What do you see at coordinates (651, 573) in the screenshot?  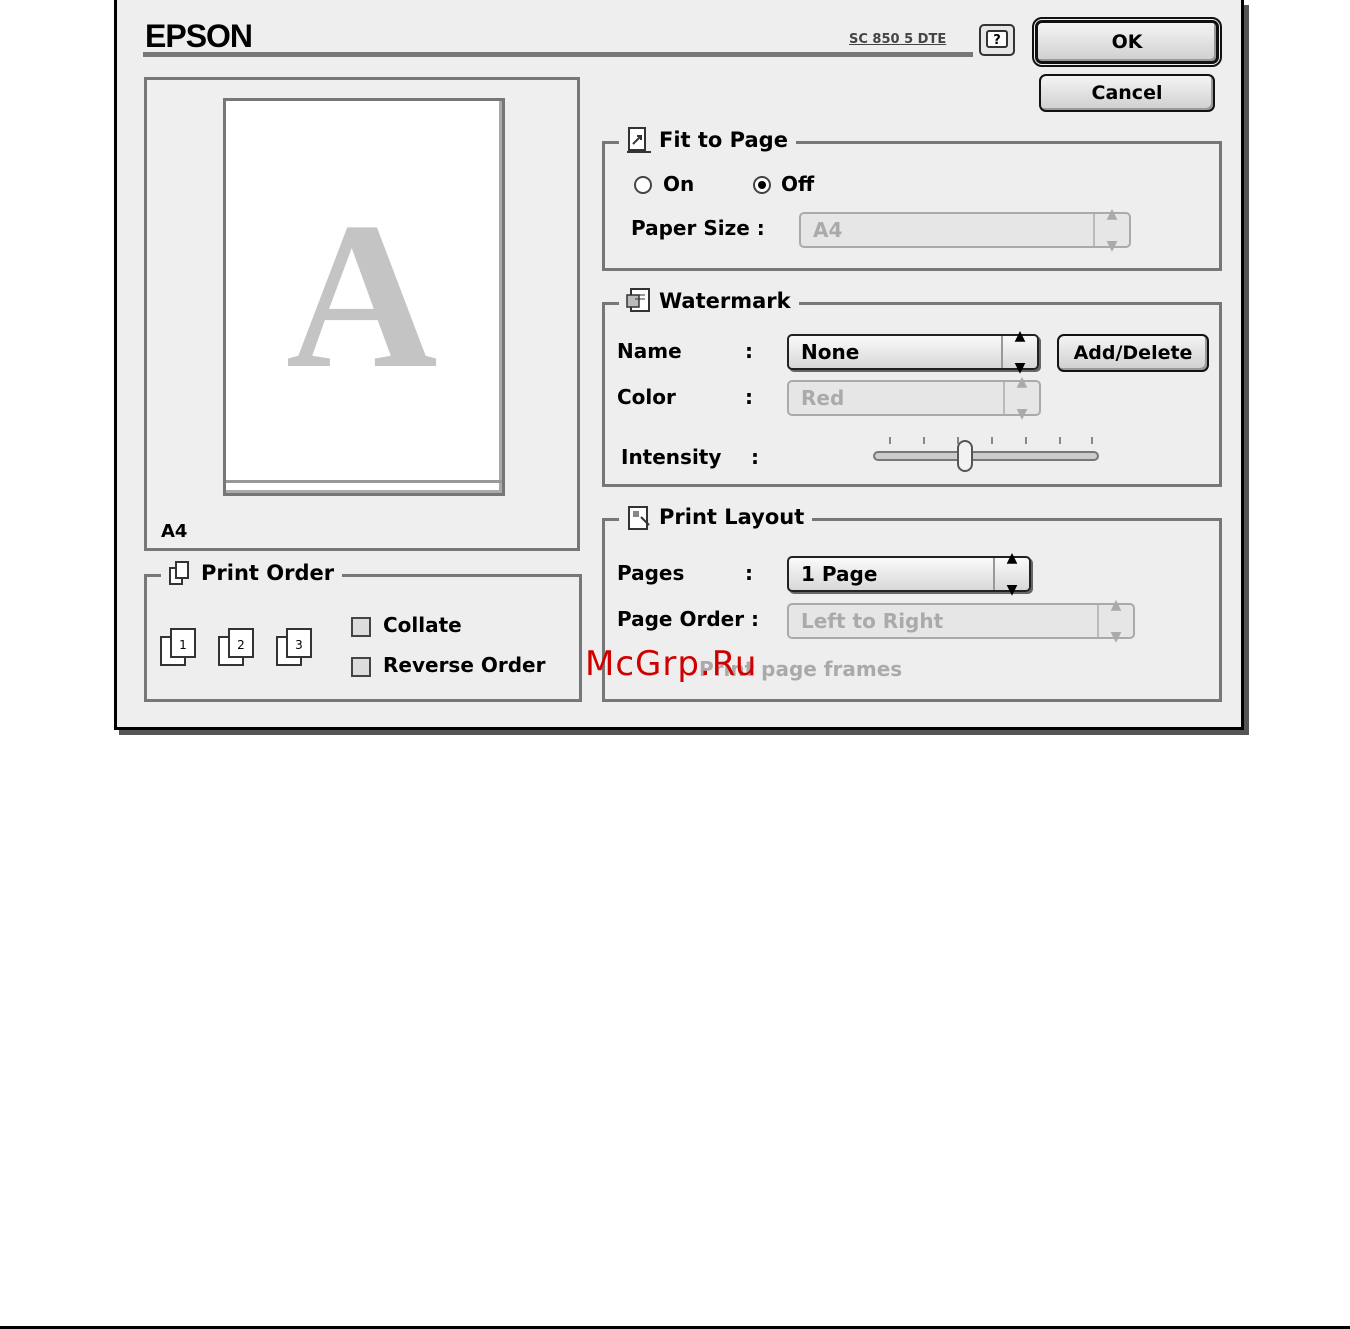 I see `pages-label: Pages` at bounding box center [651, 573].